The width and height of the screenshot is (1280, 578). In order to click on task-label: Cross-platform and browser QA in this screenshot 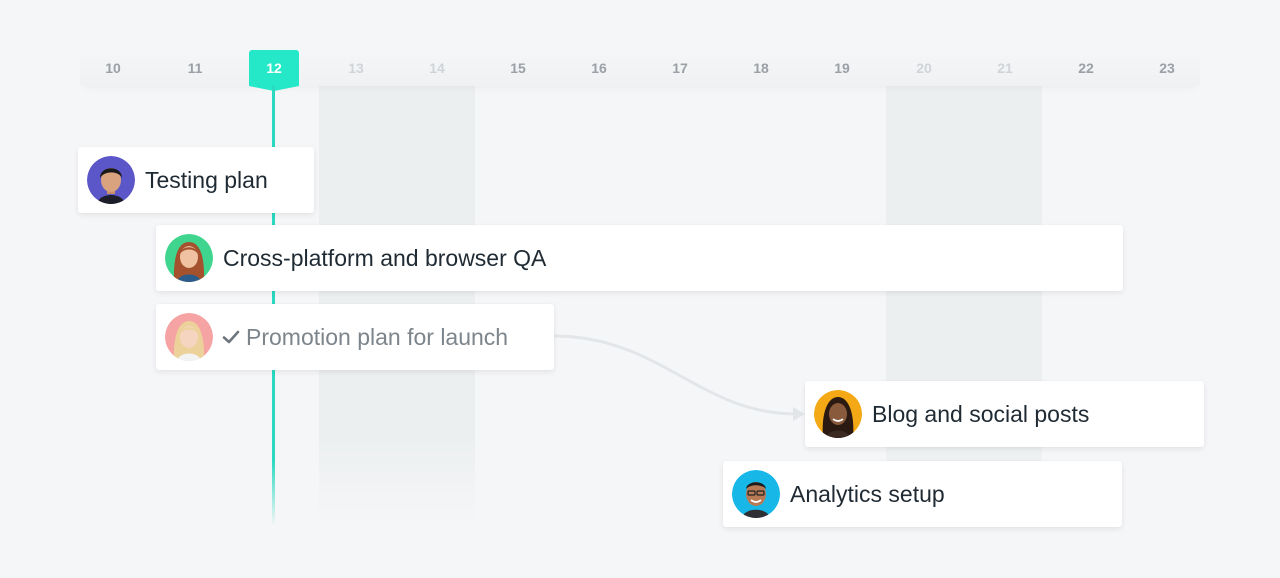, I will do `click(385, 257)`.